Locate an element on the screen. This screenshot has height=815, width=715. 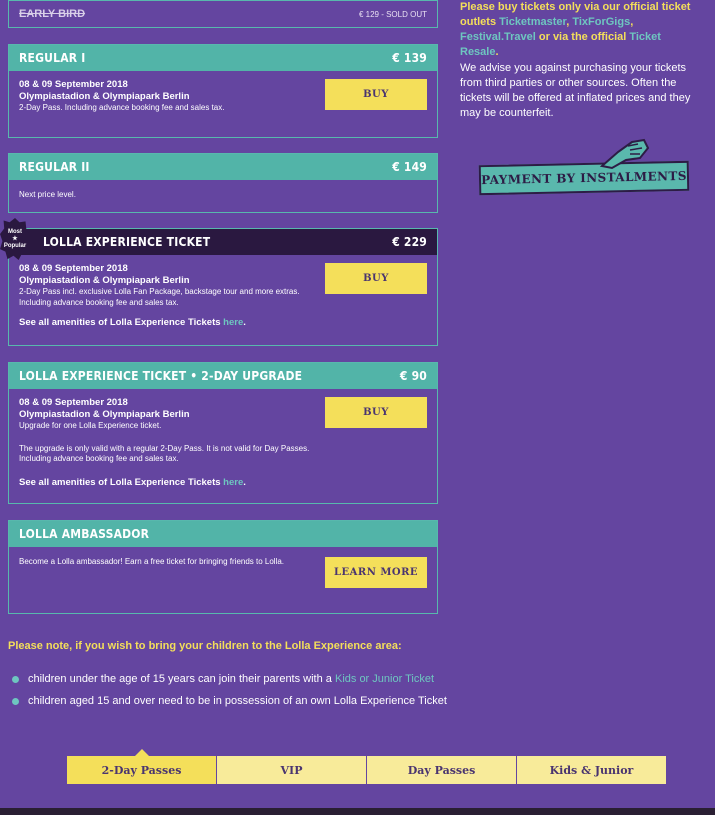
badge-line-2: Popular is located at coordinates (15, 245).